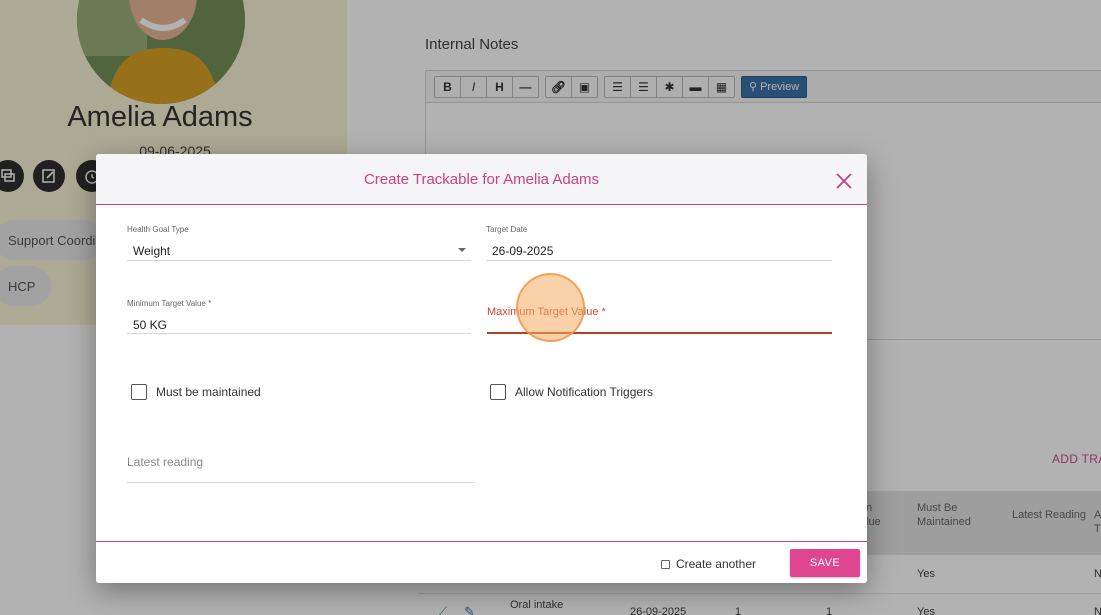 The width and height of the screenshot is (1101, 615). I want to click on modal-header: Create Trackable for Amelia Adams, so click(481, 179).